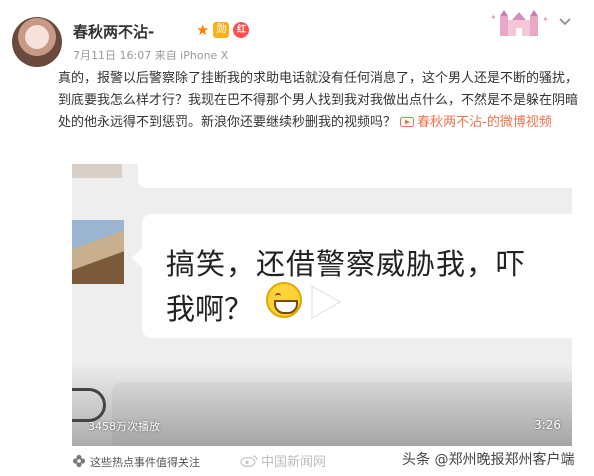 This screenshot has width=594, height=476. I want to click on watermark-toutiao: 头条 @郑州晚报郑州客户端, so click(488, 460).